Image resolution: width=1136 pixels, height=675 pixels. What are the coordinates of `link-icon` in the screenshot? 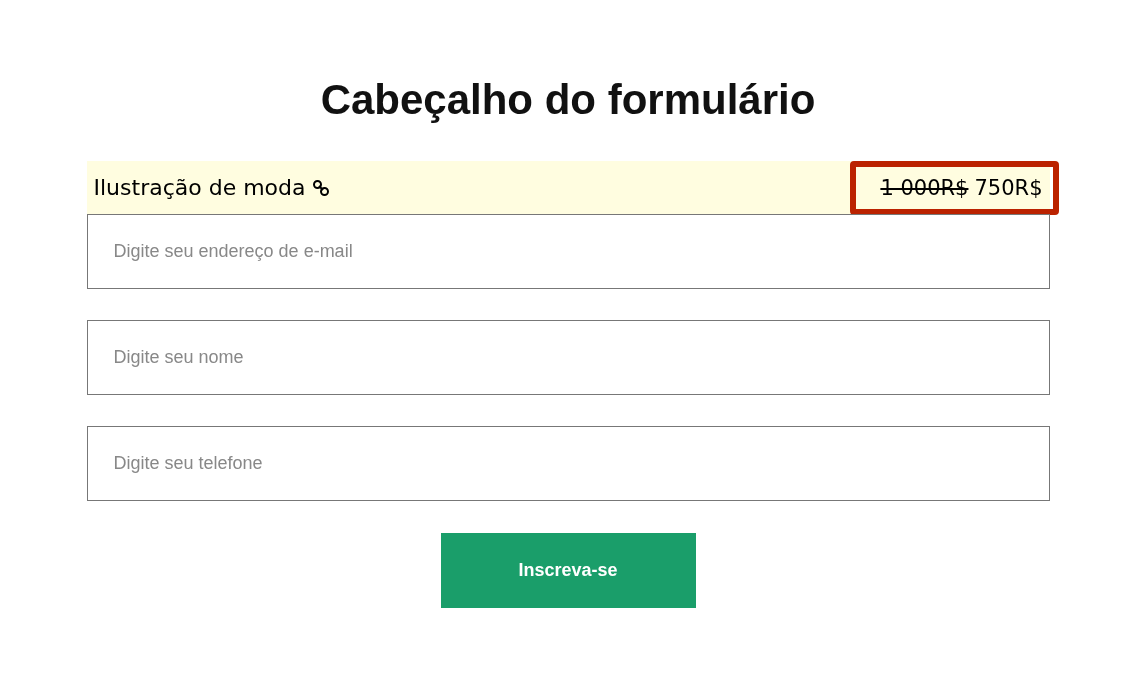 It's located at (320, 187).